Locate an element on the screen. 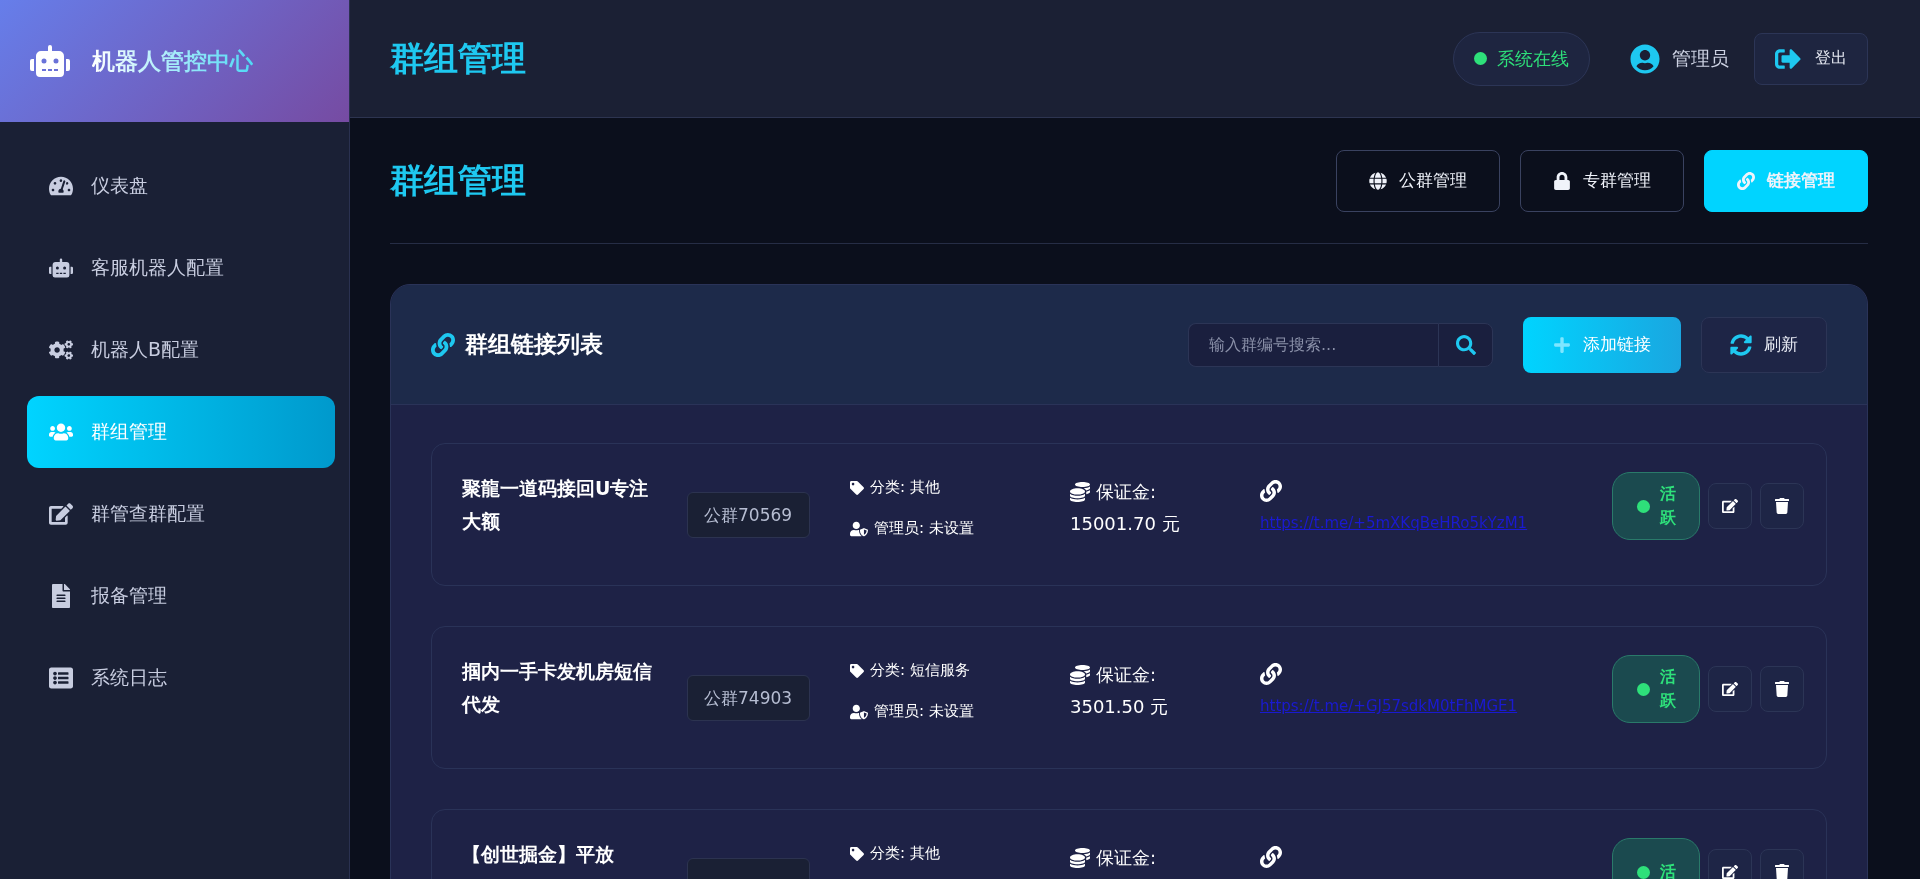 This screenshot has height=879, width=1920. online-dot-icon is located at coordinates (1480, 58).